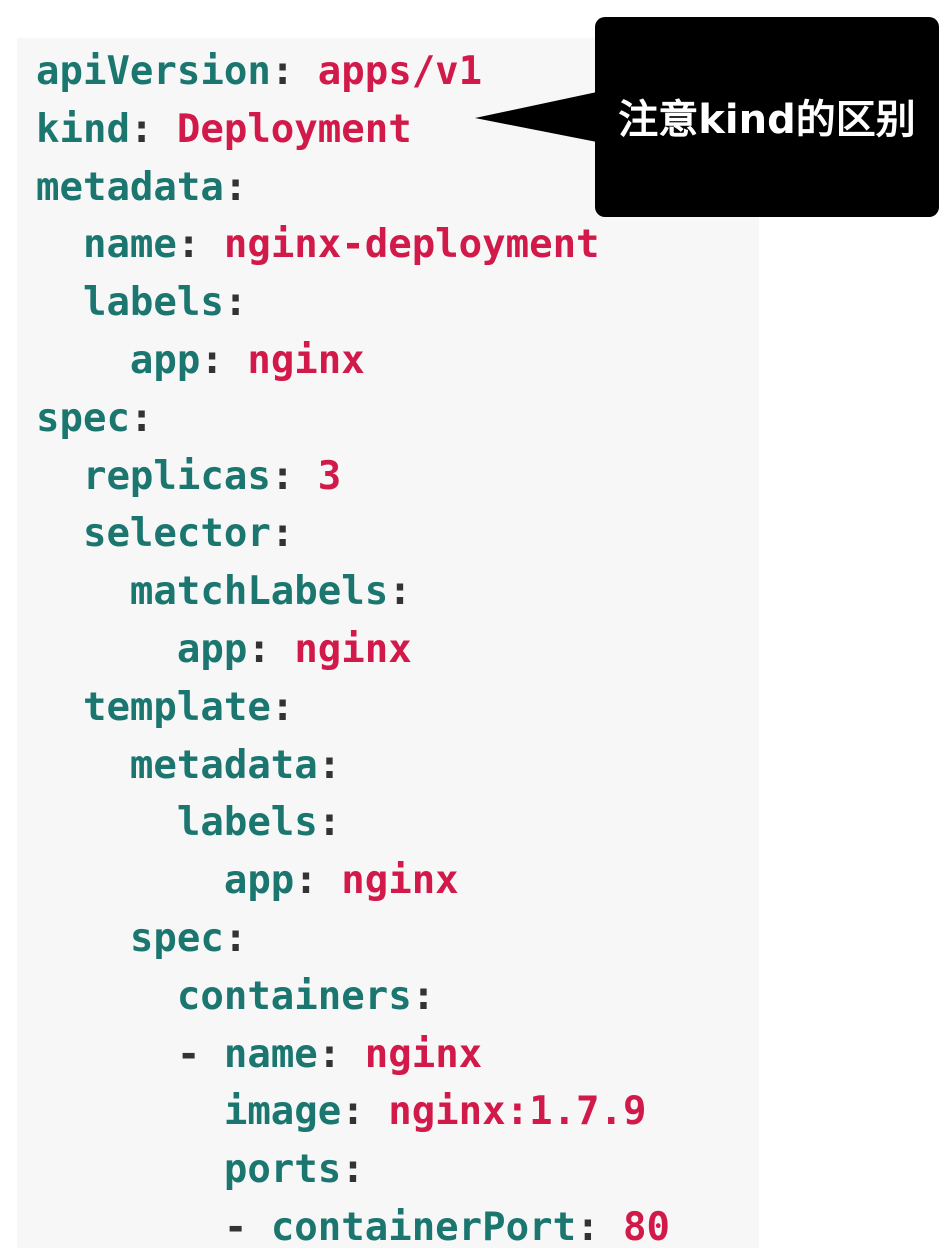 Image resolution: width=952 pixels, height=1248 pixels. I want to click on code-line: containers:, so click(353, 997).